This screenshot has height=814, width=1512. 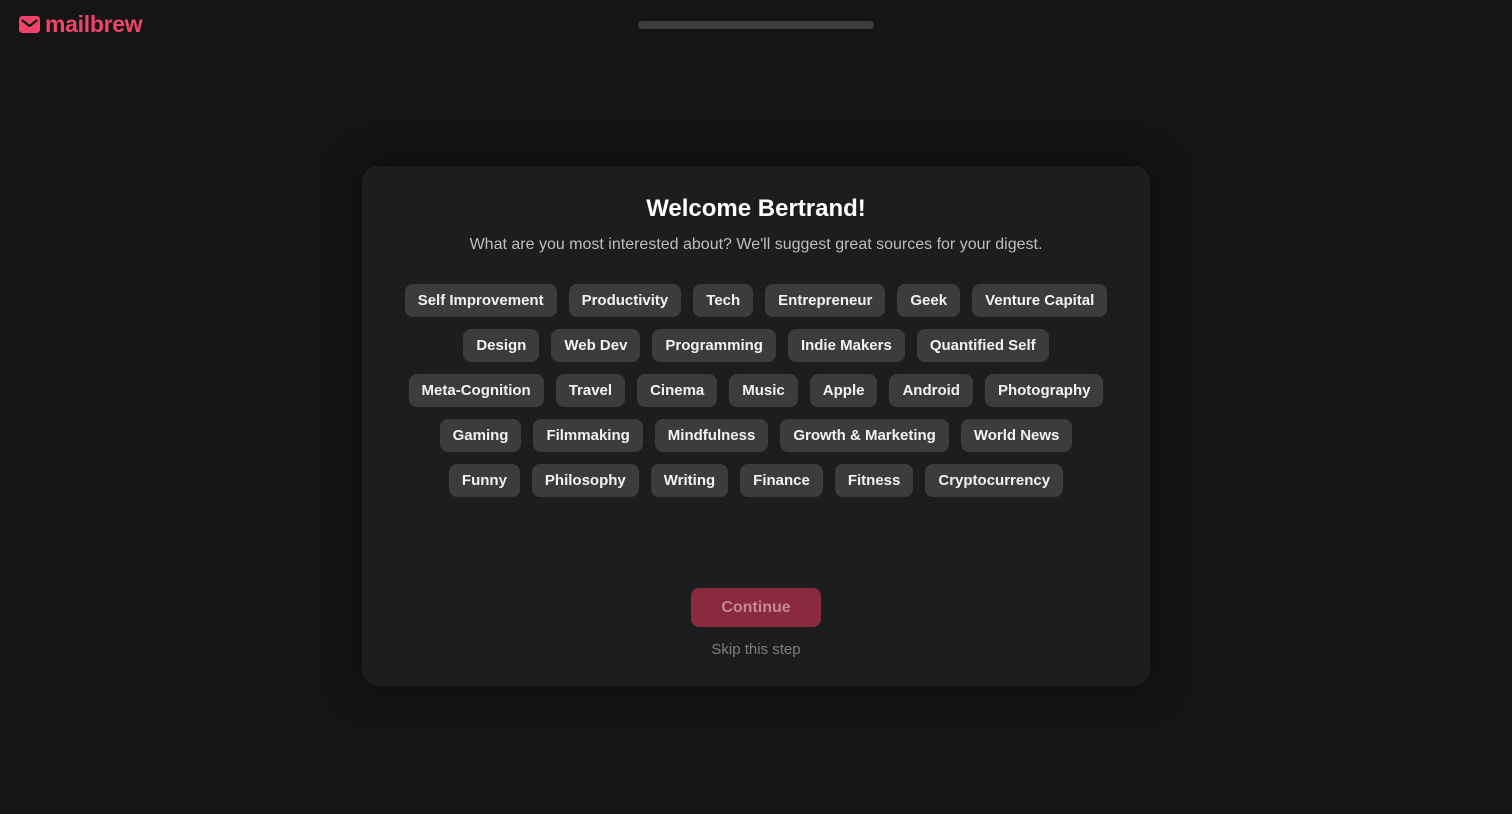 I want to click on interest-tag: Philosophy, so click(x=585, y=480).